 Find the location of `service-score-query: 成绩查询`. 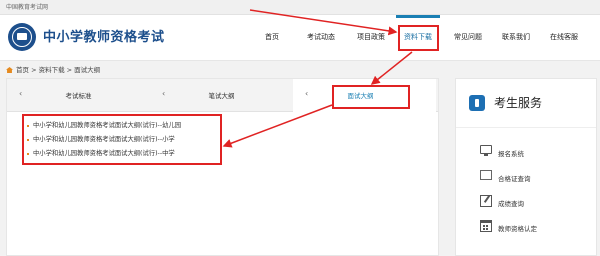

service-score-query: 成绩查询 is located at coordinates (502, 201).